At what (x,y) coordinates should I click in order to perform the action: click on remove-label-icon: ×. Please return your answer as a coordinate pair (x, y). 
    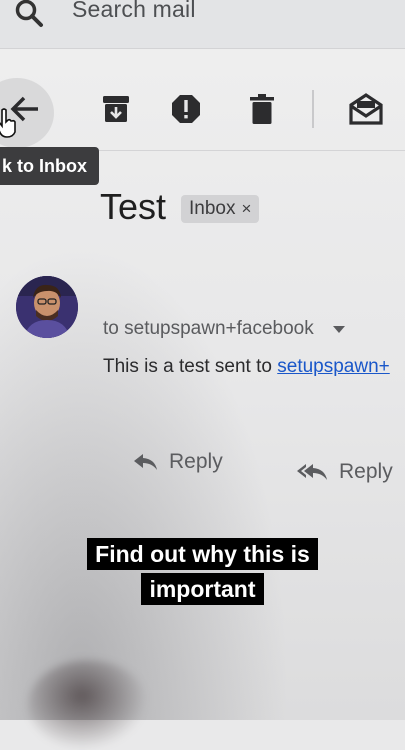
    Looking at the image, I should click on (246, 208).